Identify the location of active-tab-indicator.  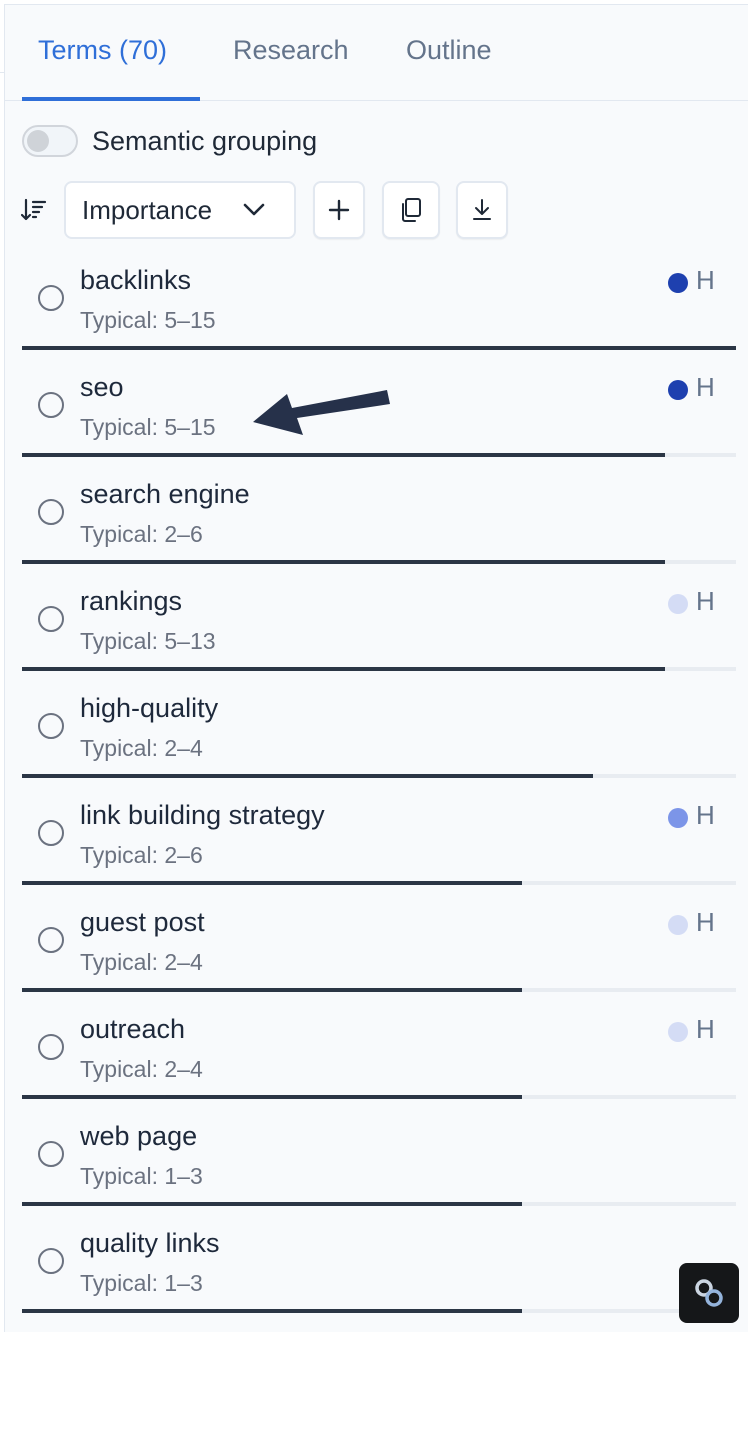
(111, 99).